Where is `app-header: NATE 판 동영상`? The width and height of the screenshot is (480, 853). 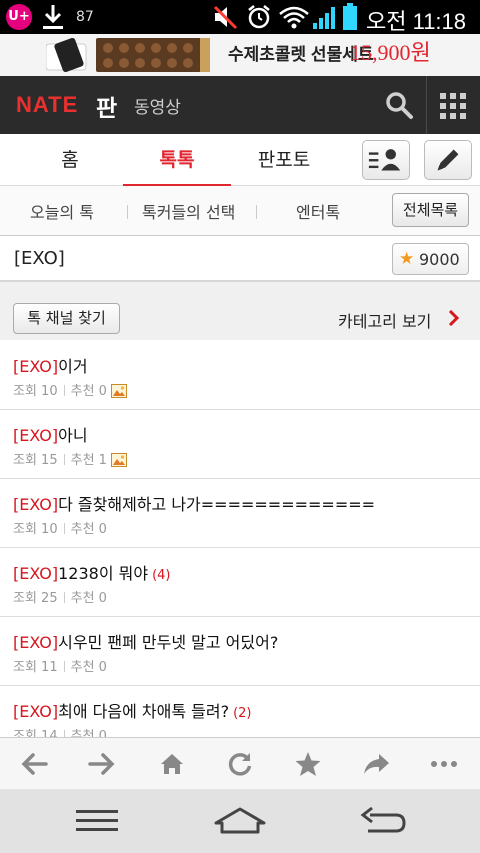 app-header: NATE 판 동영상 is located at coordinates (240, 105).